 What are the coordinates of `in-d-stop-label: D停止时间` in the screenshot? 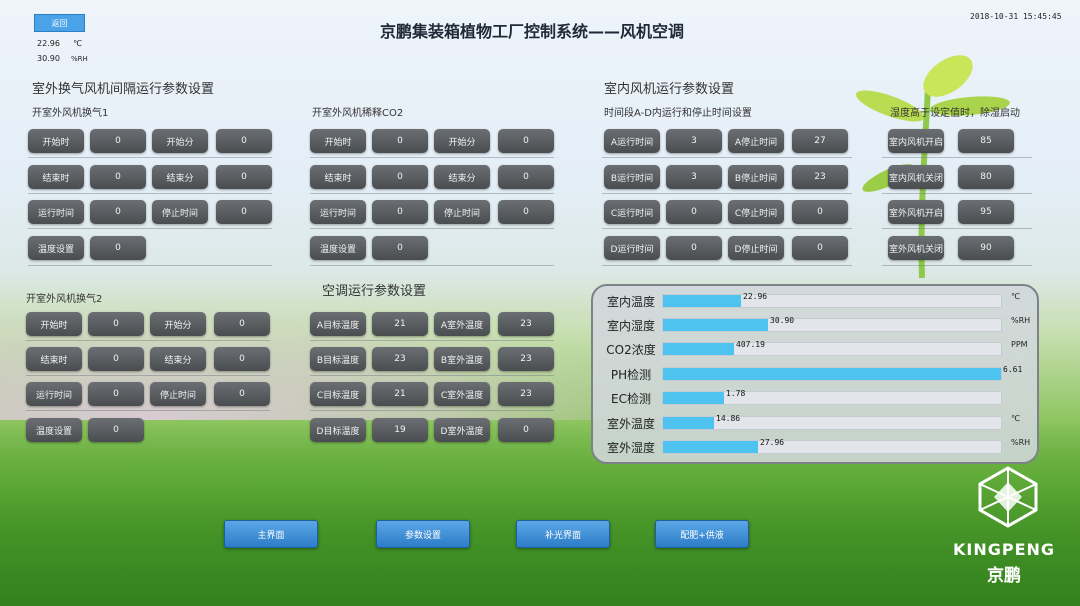 It's located at (756, 248).